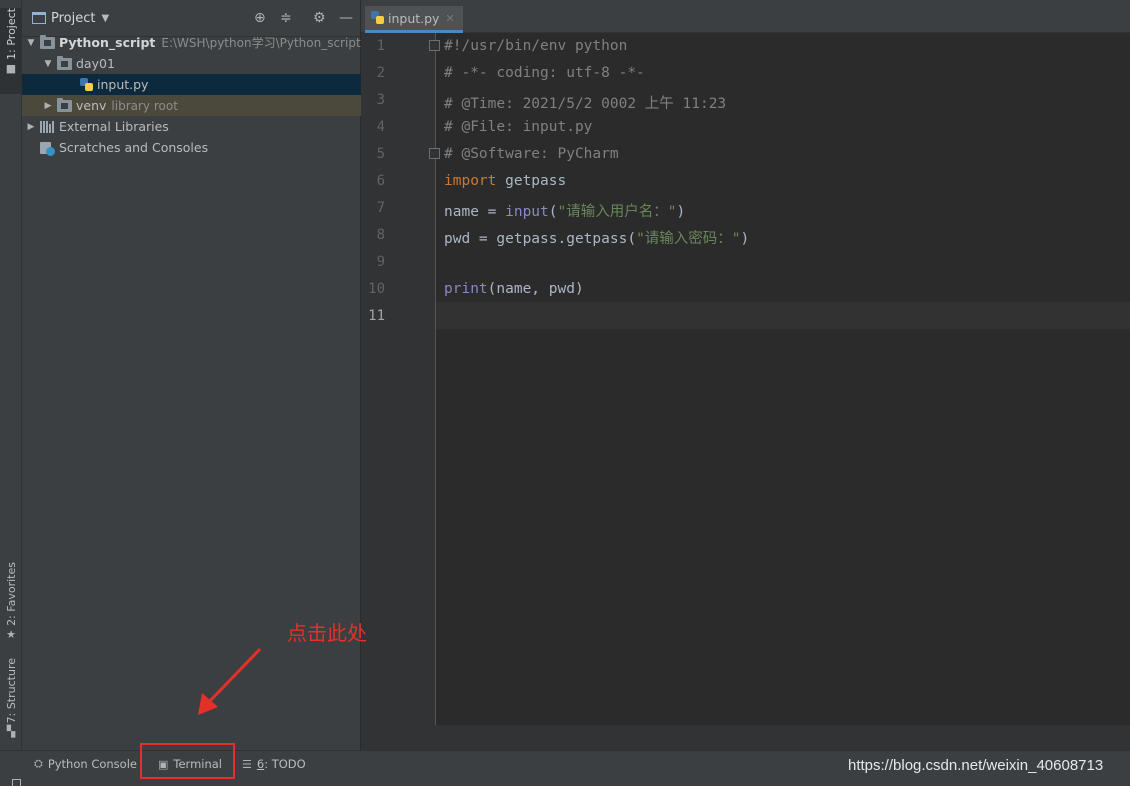 The width and height of the screenshot is (1130, 786). I want to click on tree-item-label: day01, so click(95, 63).